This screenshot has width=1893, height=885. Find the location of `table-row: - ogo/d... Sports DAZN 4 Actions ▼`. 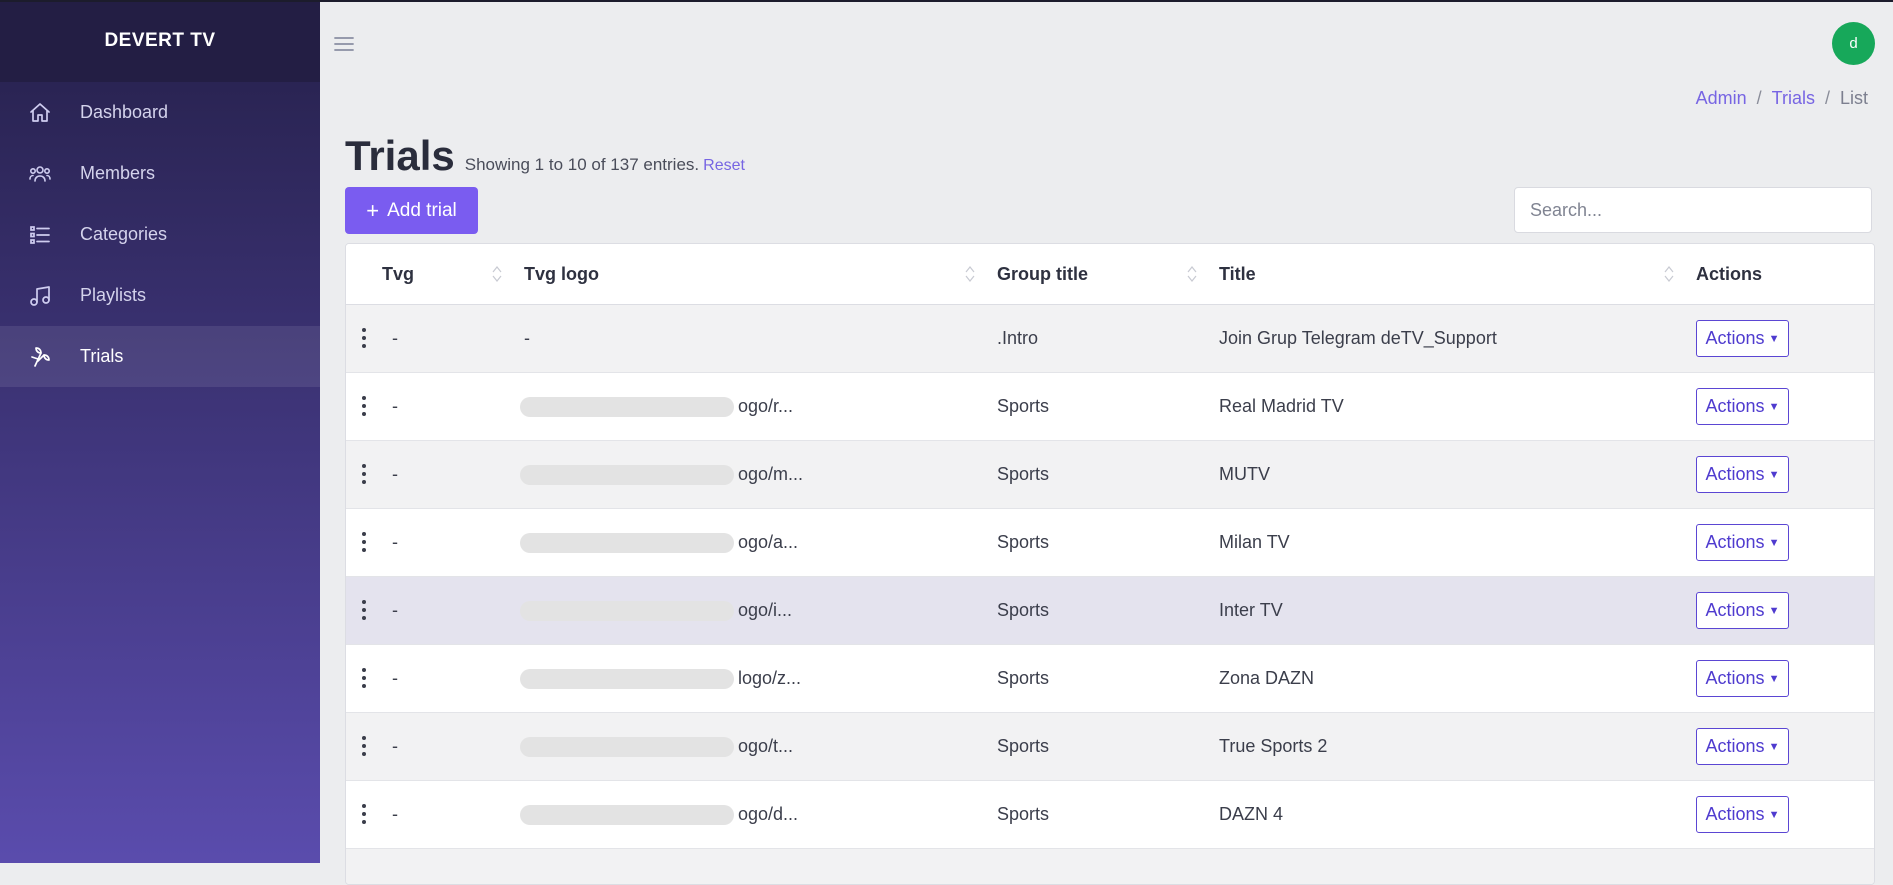

table-row: - ogo/d... Sports DAZN 4 Actions ▼ is located at coordinates (1110, 815).